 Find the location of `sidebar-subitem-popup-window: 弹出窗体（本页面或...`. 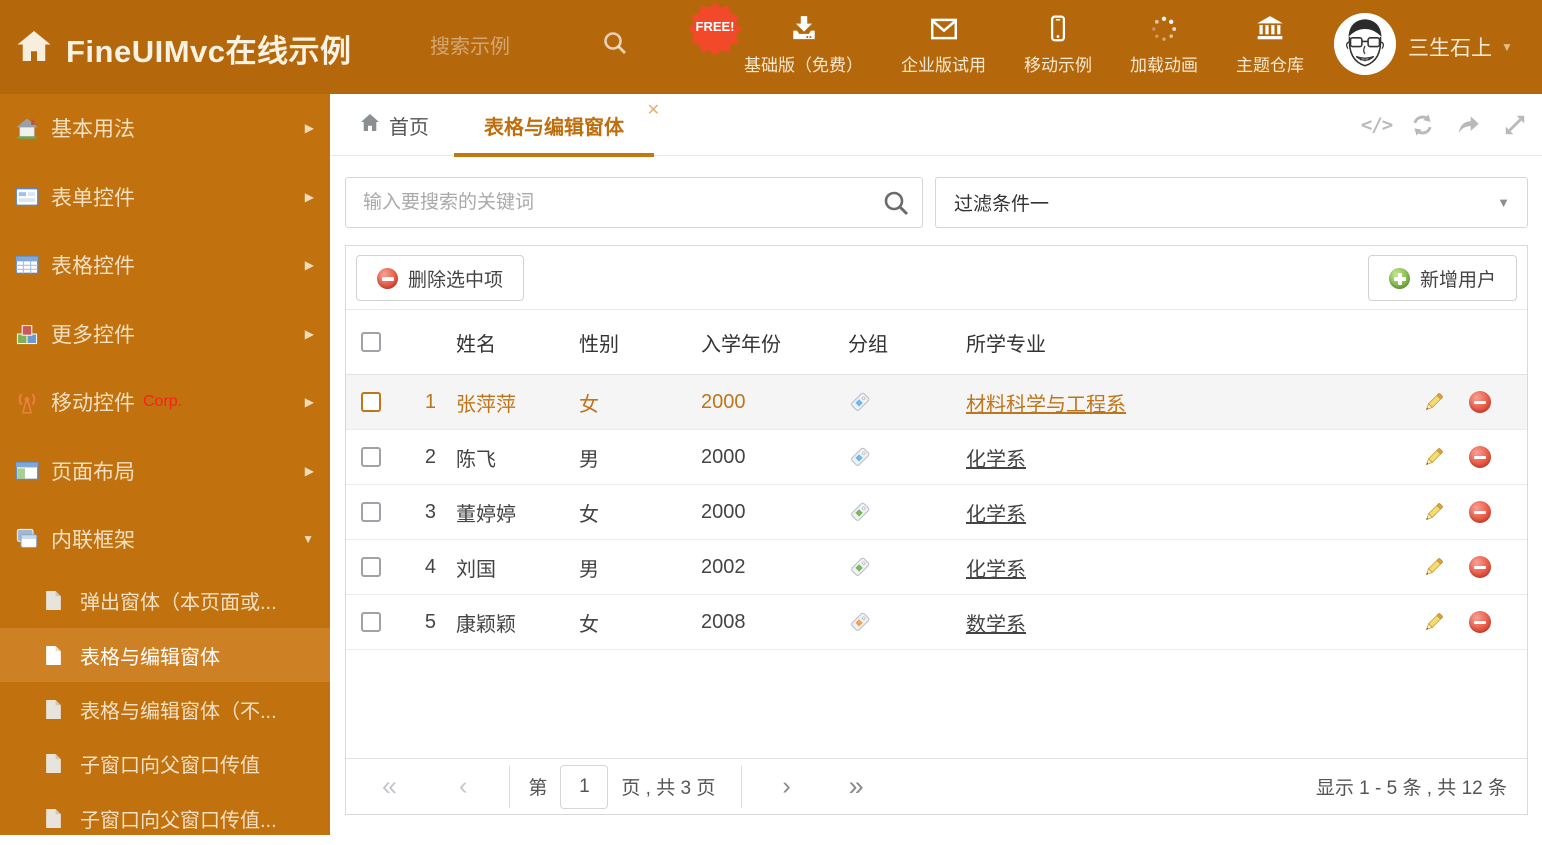

sidebar-subitem-popup-window: 弹出窗体（本页面或... is located at coordinates (165, 601).